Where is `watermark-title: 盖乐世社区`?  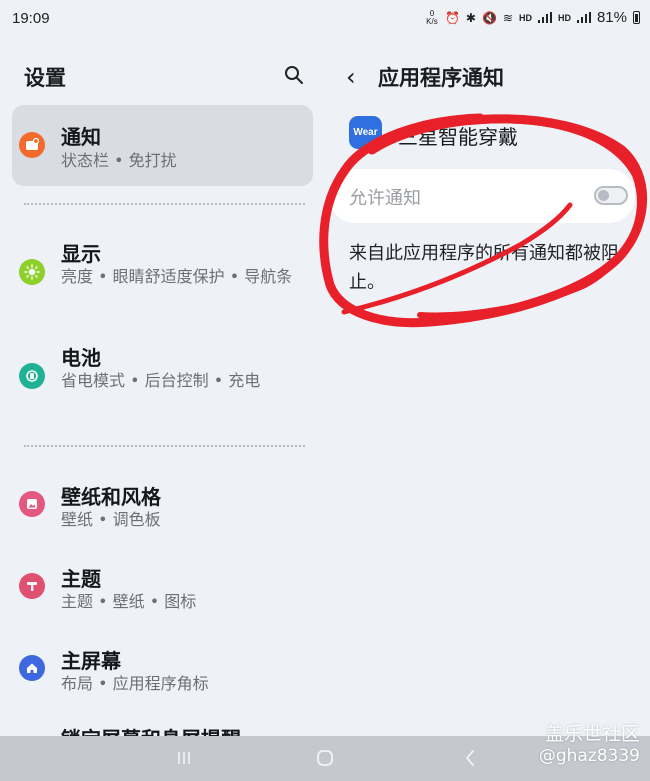
watermark-title: 盖乐世社区 is located at coordinates (592, 734).